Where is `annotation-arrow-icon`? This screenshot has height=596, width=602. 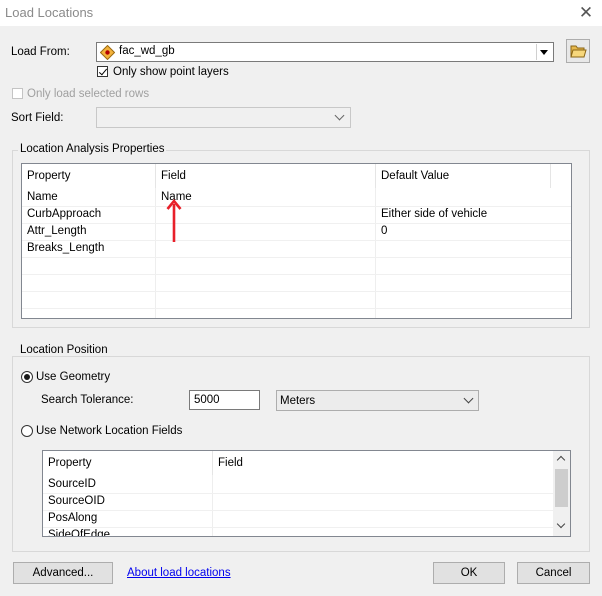
annotation-arrow-icon is located at coordinates (174, 220).